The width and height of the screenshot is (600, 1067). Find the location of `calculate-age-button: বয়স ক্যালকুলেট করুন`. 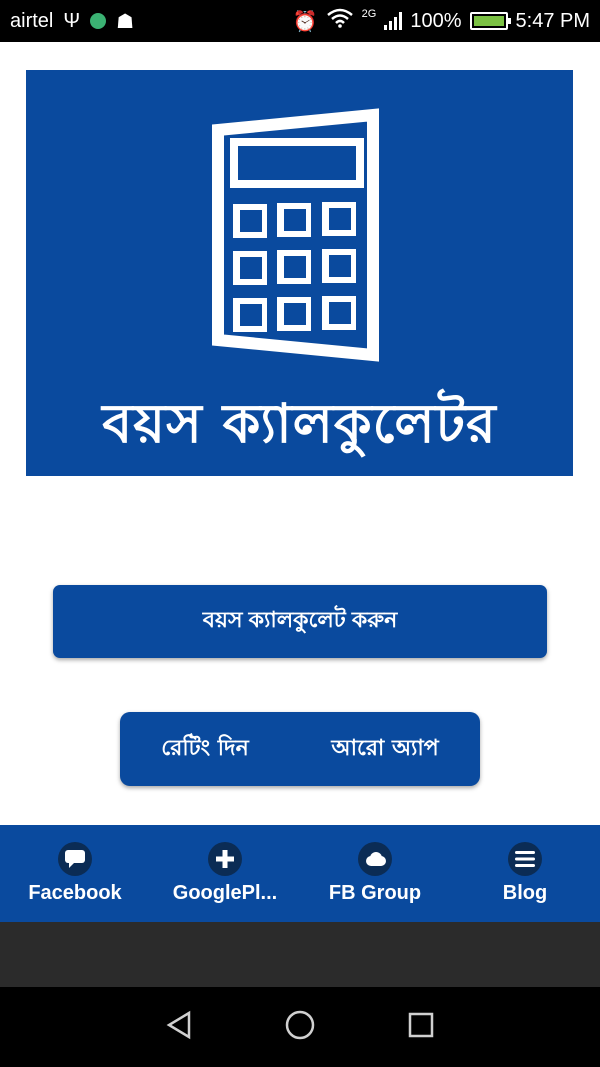

calculate-age-button: বয়স ক্যালকুলেট করুন is located at coordinates (300, 621).